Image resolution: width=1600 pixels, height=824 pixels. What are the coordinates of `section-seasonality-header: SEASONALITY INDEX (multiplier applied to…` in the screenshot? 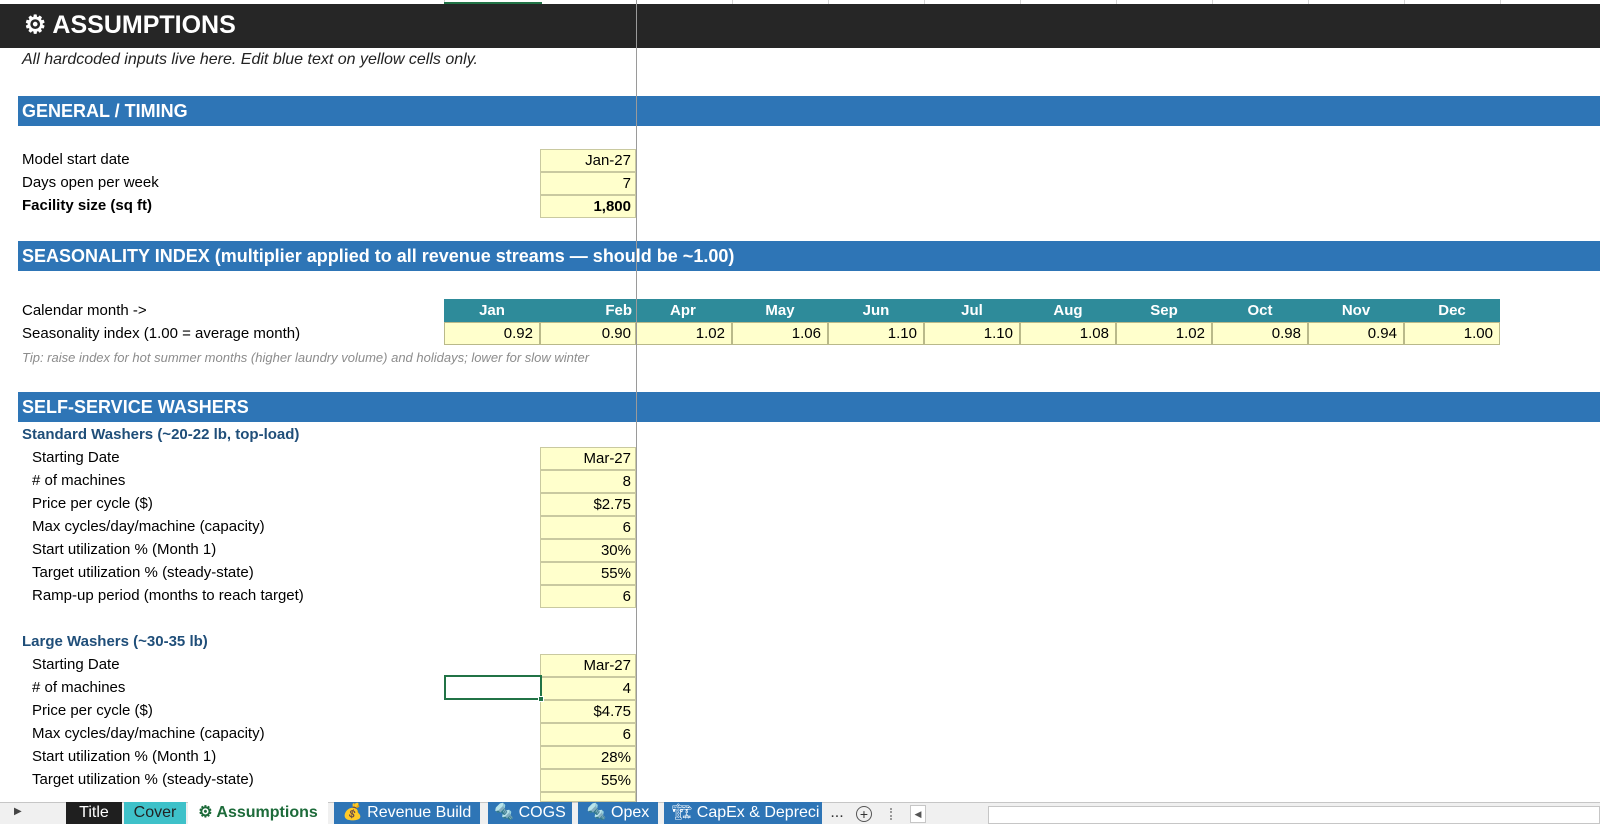 It's located at (809, 256).